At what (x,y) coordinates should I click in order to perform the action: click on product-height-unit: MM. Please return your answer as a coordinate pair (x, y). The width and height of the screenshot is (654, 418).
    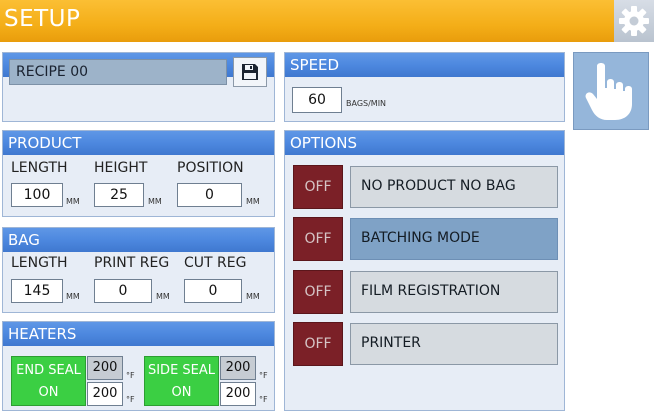
    Looking at the image, I should click on (155, 201).